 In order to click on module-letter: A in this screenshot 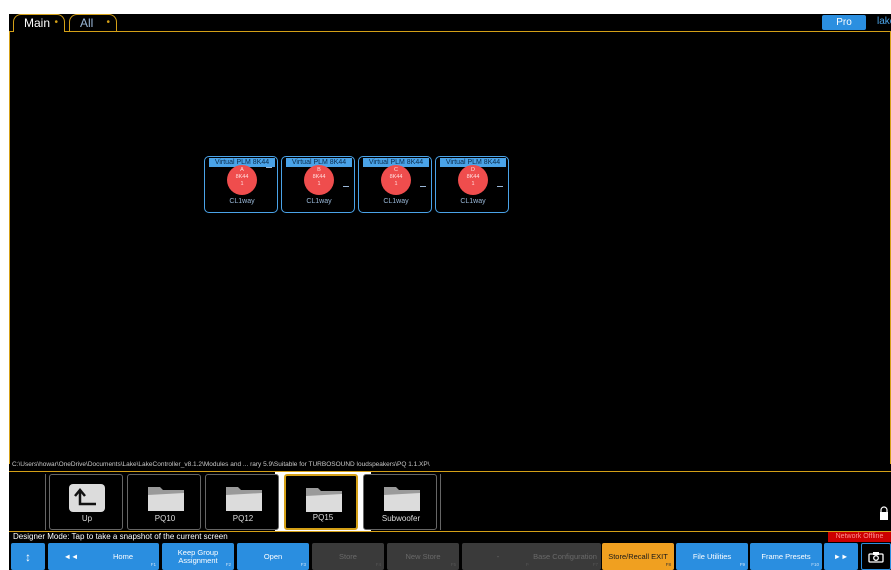, I will do `click(242, 170)`.